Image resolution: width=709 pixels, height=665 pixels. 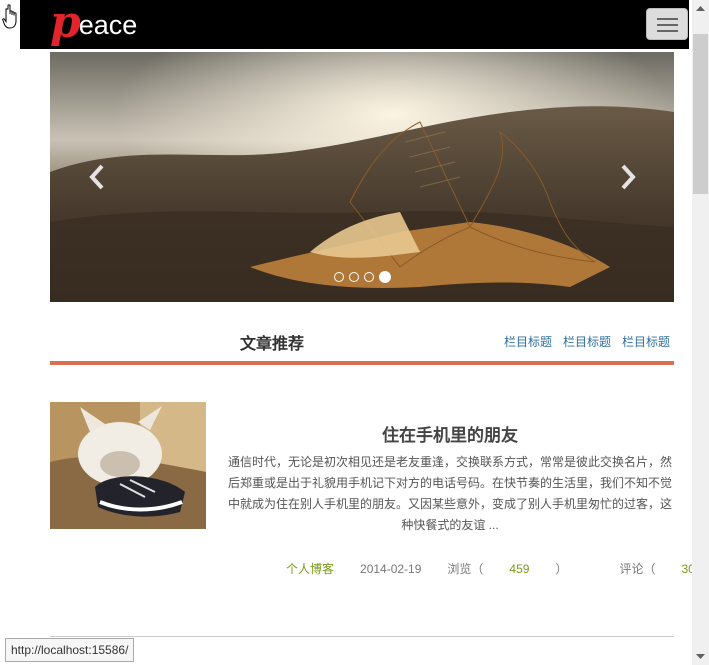 I want to click on nav-toggle-button, so click(x=667, y=24).